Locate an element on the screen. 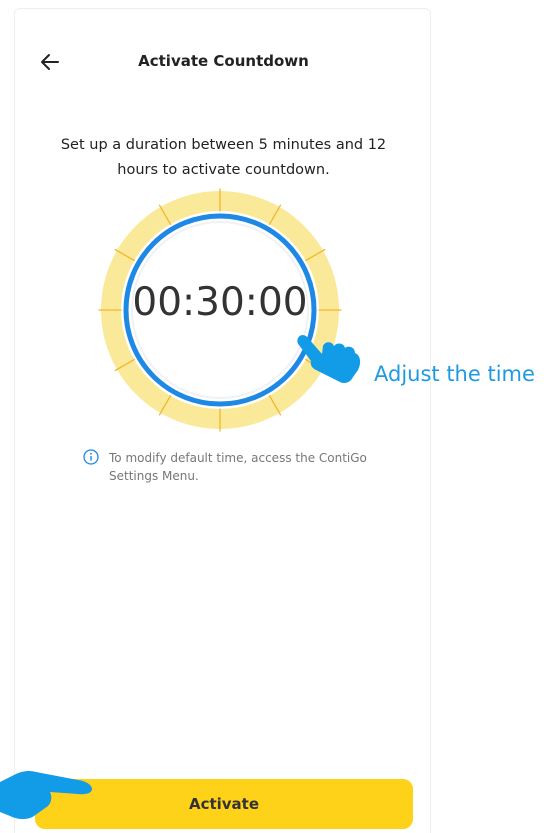 The height and width of the screenshot is (833, 555). page-title: Activate Countdown is located at coordinates (223, 61).